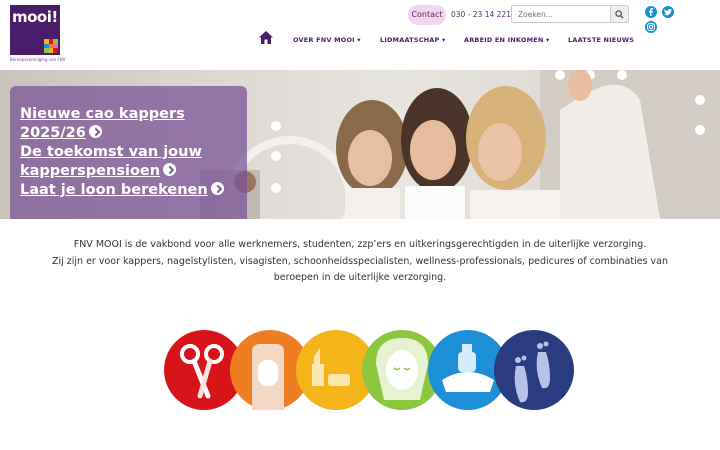 This screenshot has height=450, width=720. I want to click on profession-pedicures, so click(534, 370).